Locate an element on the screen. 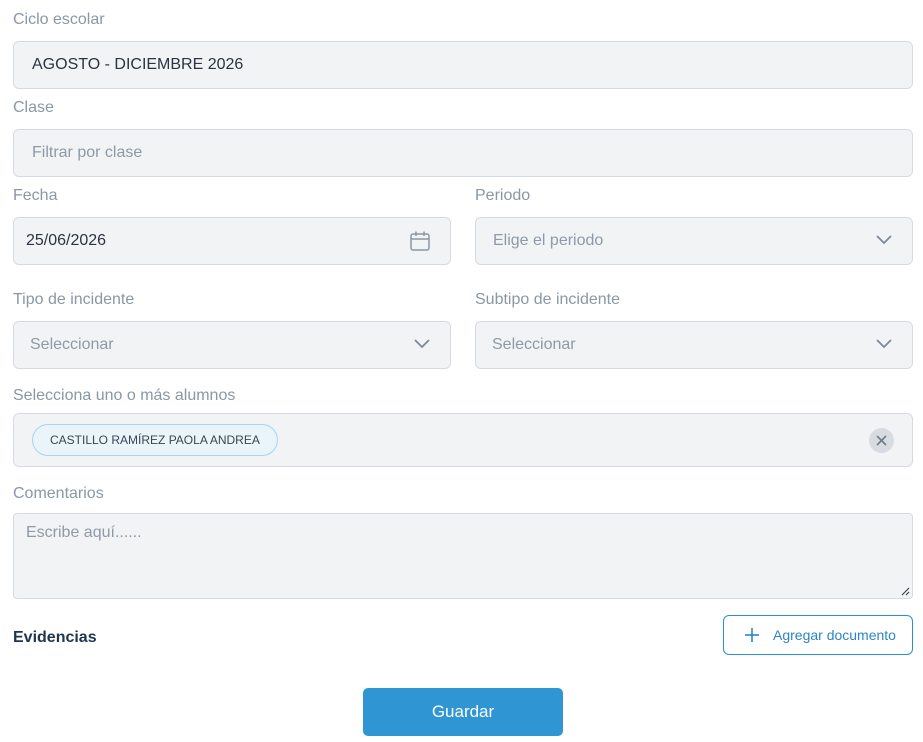 The image size is (923, 742). clase-filter-input: Filtrar por clase is located at coordinates (463, 153).